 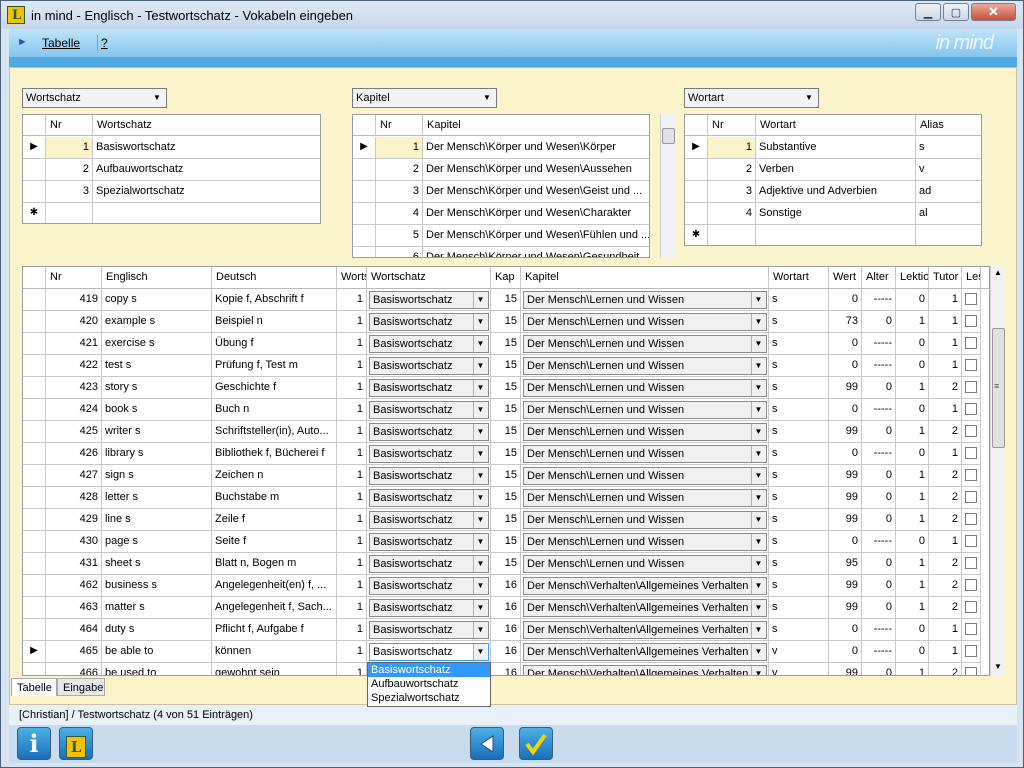 What do you see at coordinates (836, 214) in the screenshot?
I see `text-cell: Sonstige` at bounding box center [836, 214].